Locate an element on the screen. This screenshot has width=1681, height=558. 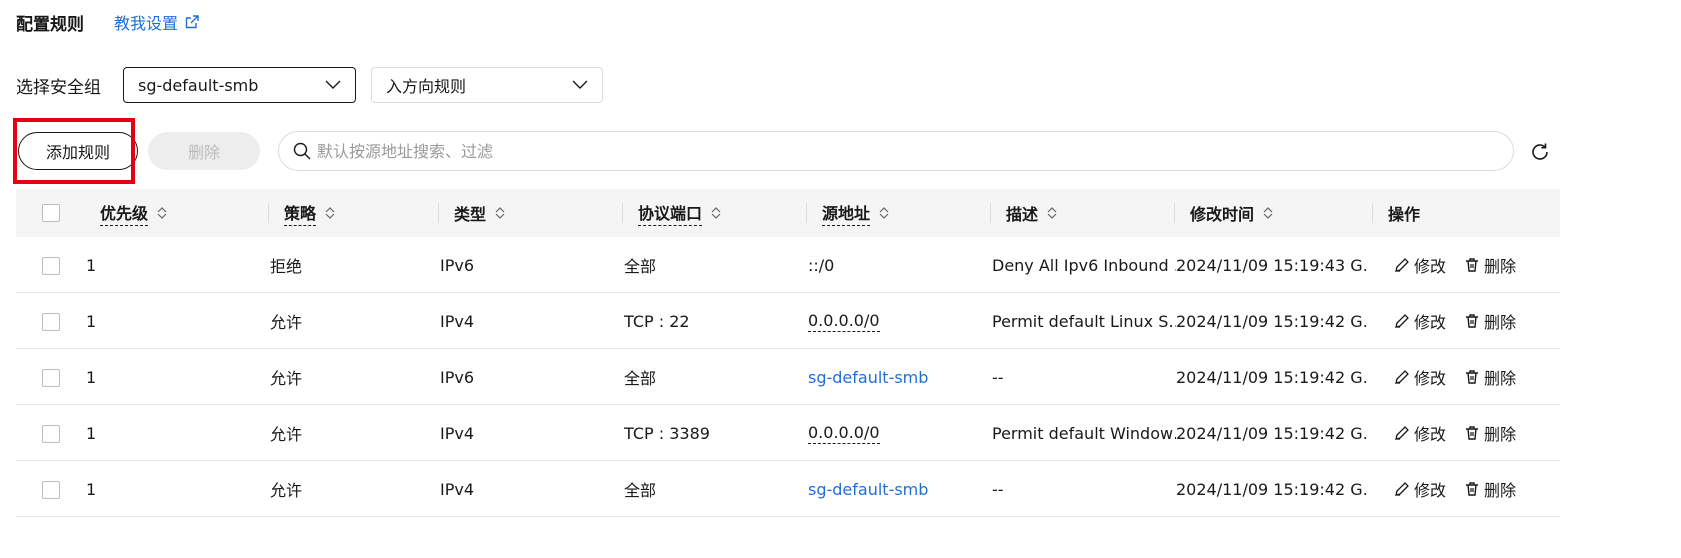
column-header-label: 类型 is located at coordinates (470, 214).